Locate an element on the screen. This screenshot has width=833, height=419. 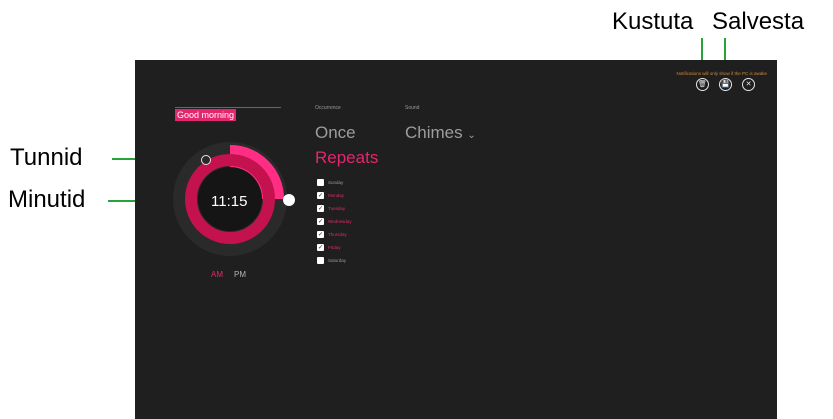
day-row-saturday: Saturday is located at coordinates (331, 260).